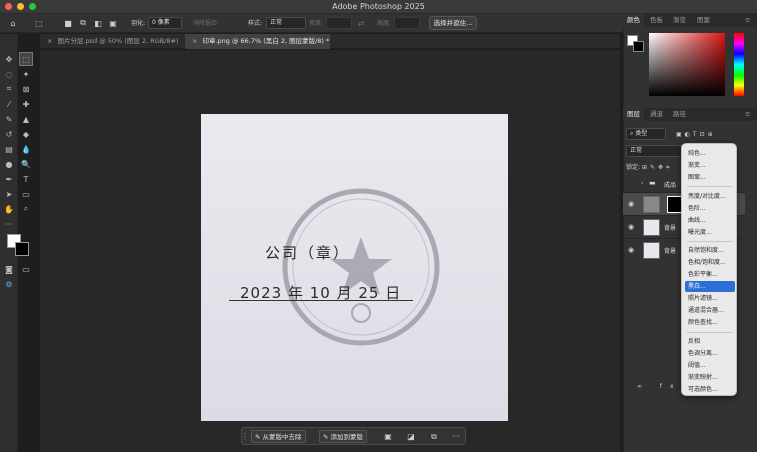  I want to click on quick-mask-icon: ◙, so click(9, 269).